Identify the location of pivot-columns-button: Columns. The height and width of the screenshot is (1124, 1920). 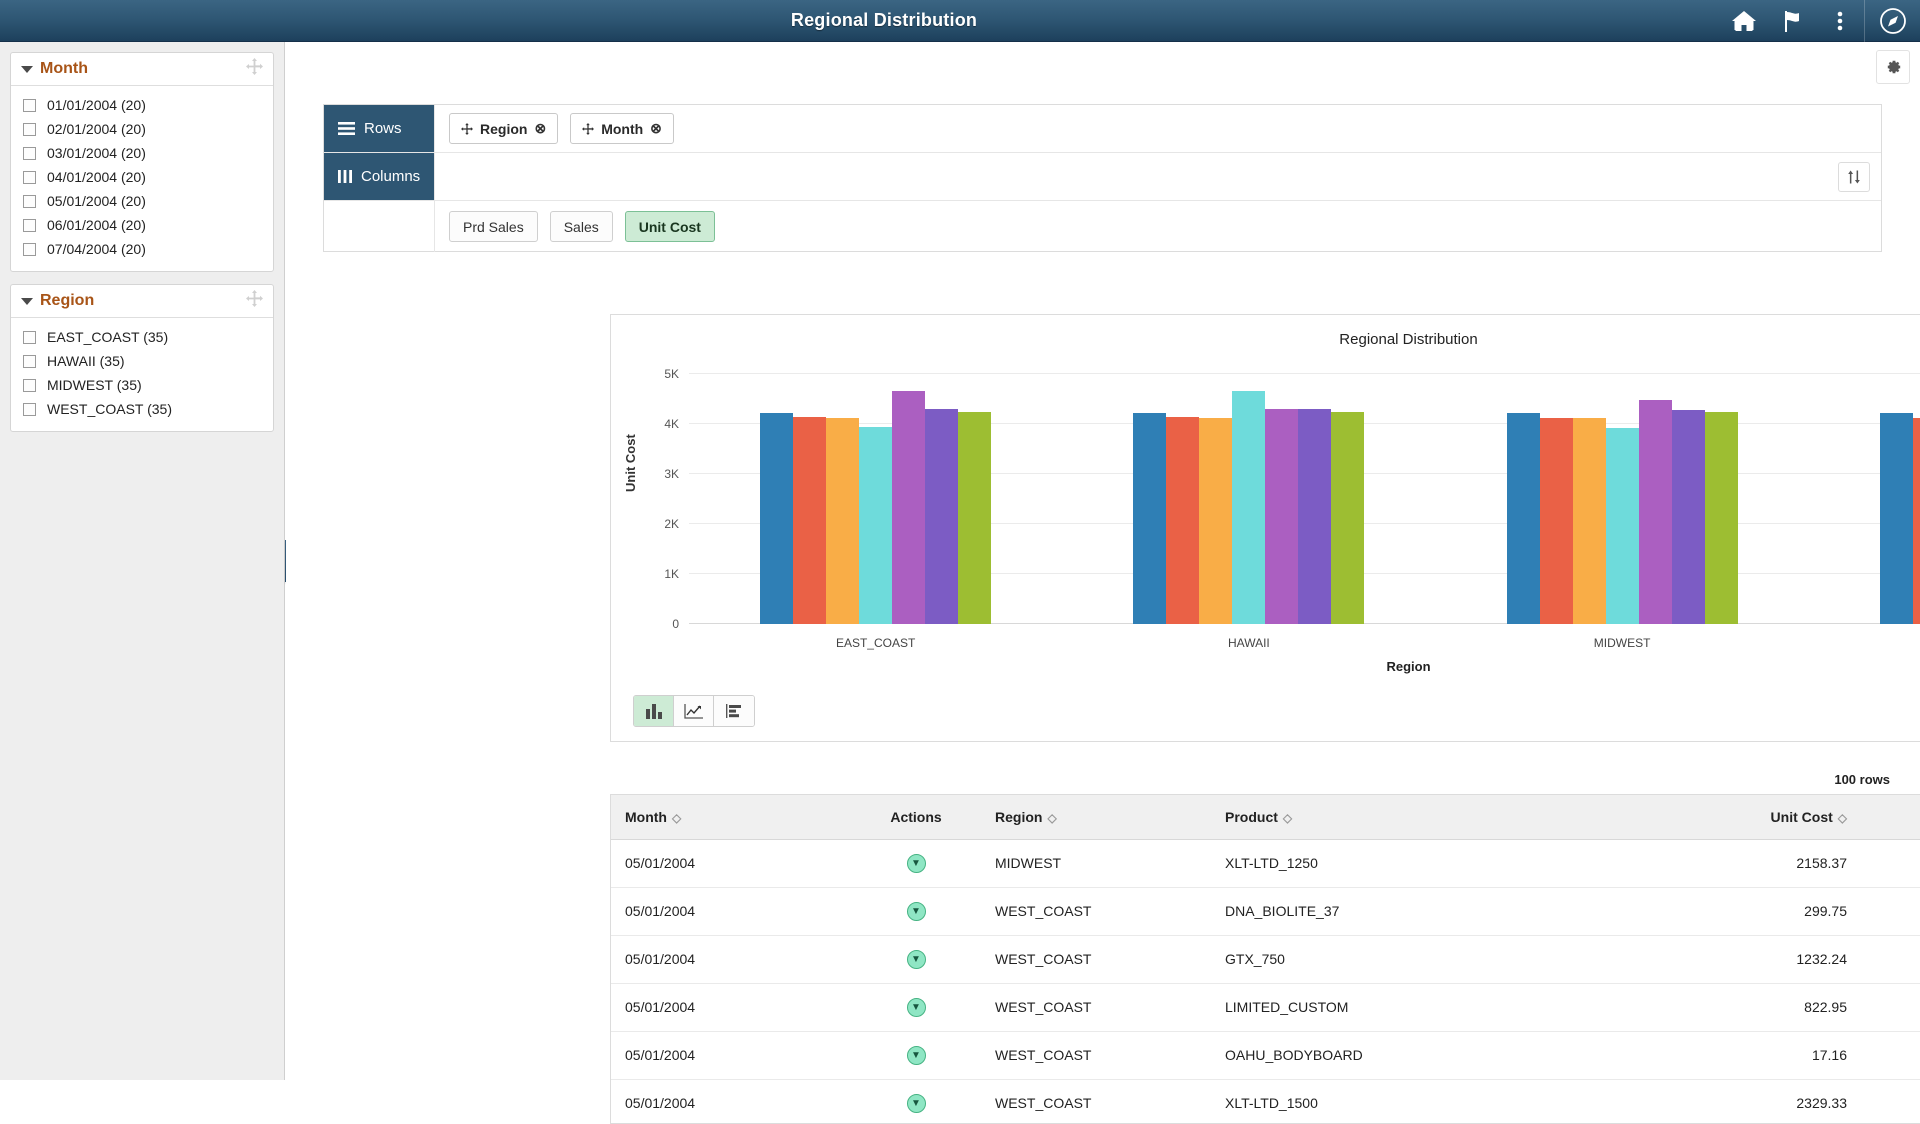
(379, 176).